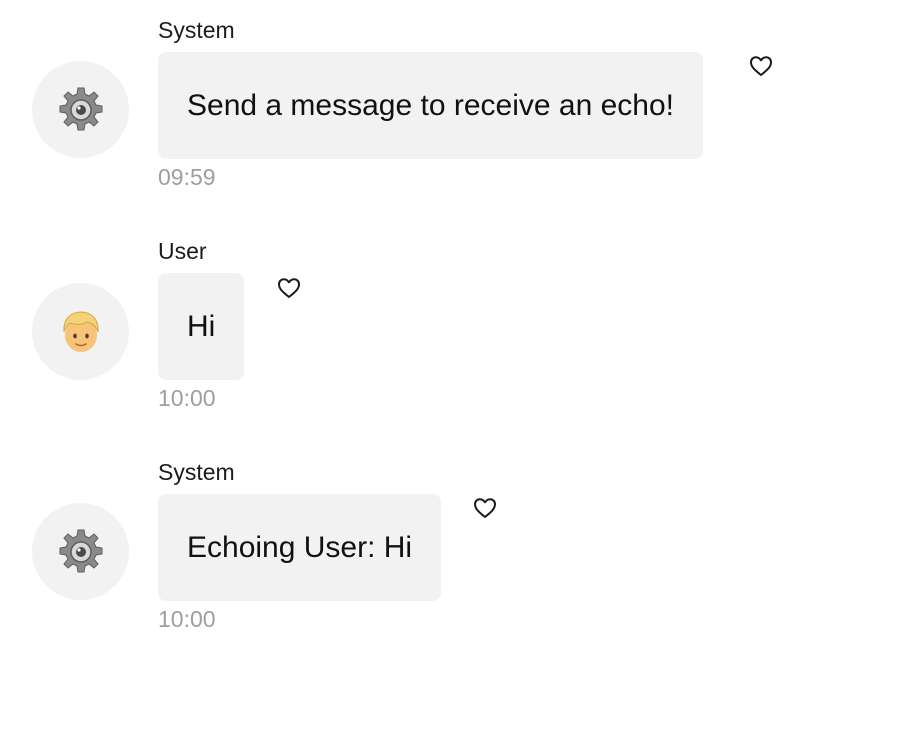  I want to click on message-bubble: Hi, so click(201, 326).